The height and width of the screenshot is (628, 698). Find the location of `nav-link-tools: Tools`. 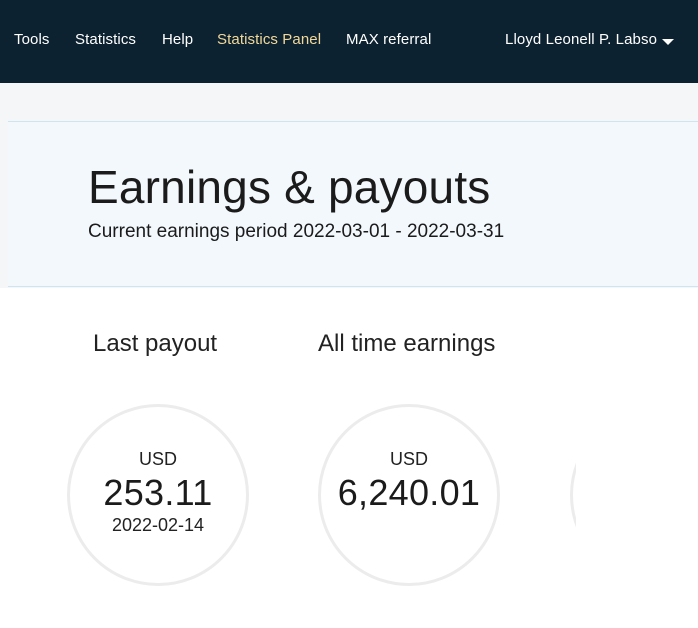

nav-link-tools: Tools is located at coordinates (32, 39).